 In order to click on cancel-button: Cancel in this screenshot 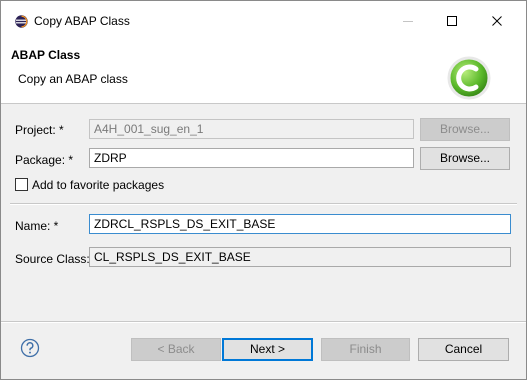, I will do `click(463, 349)`.